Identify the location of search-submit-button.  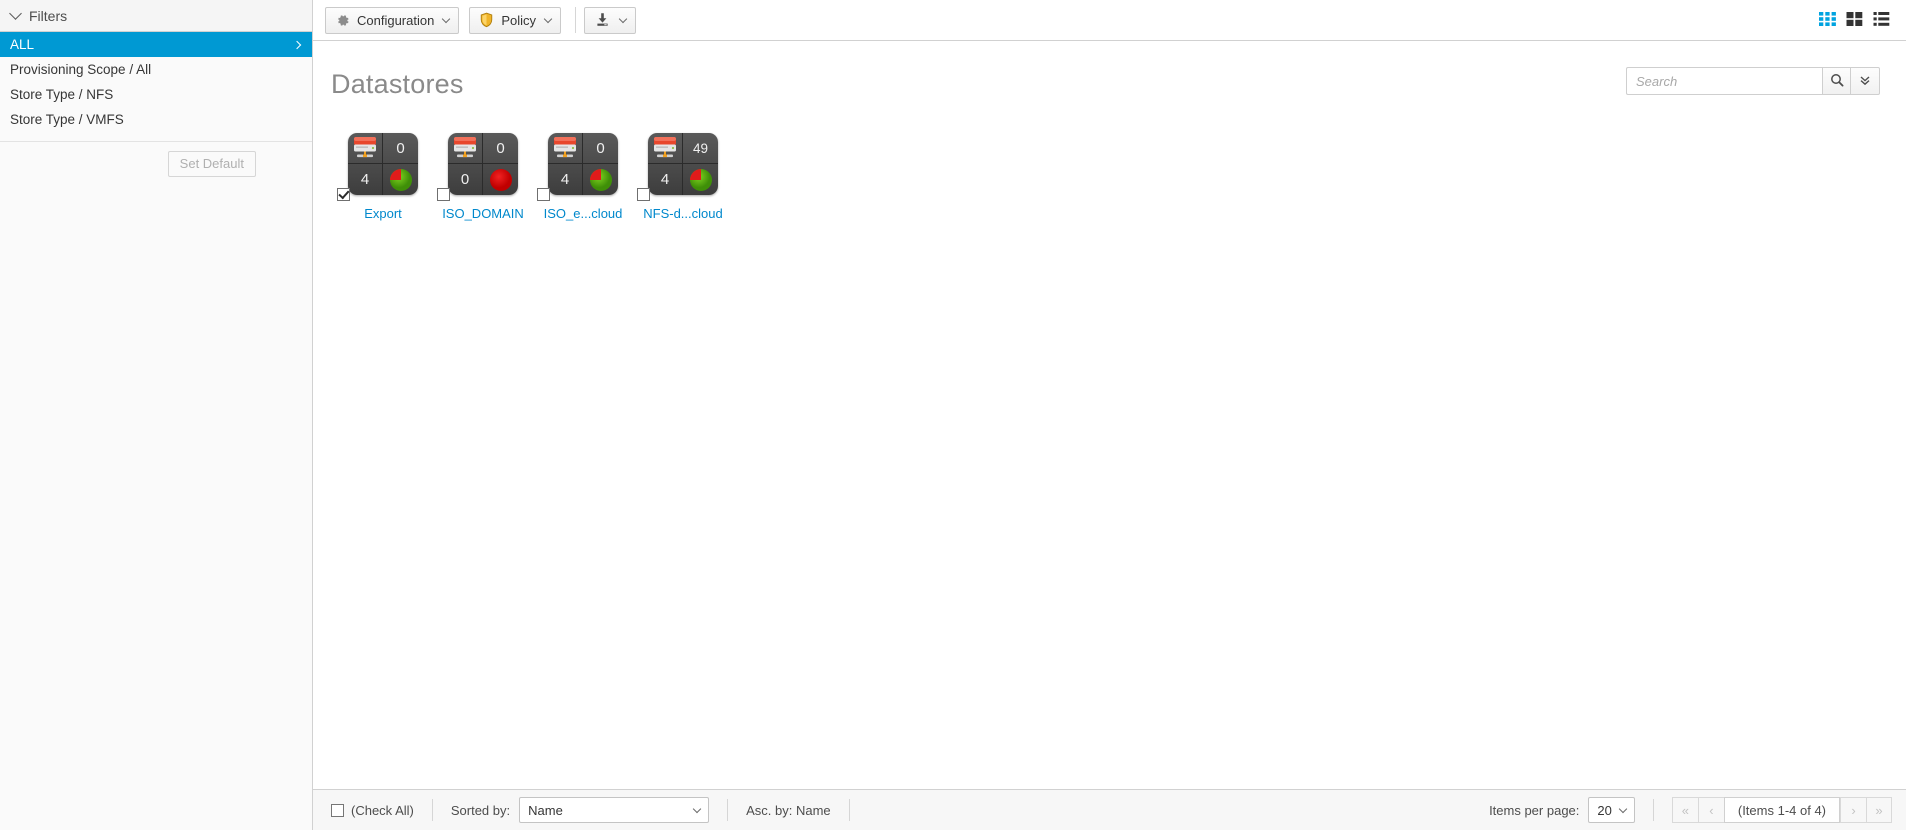
(1836, 81).